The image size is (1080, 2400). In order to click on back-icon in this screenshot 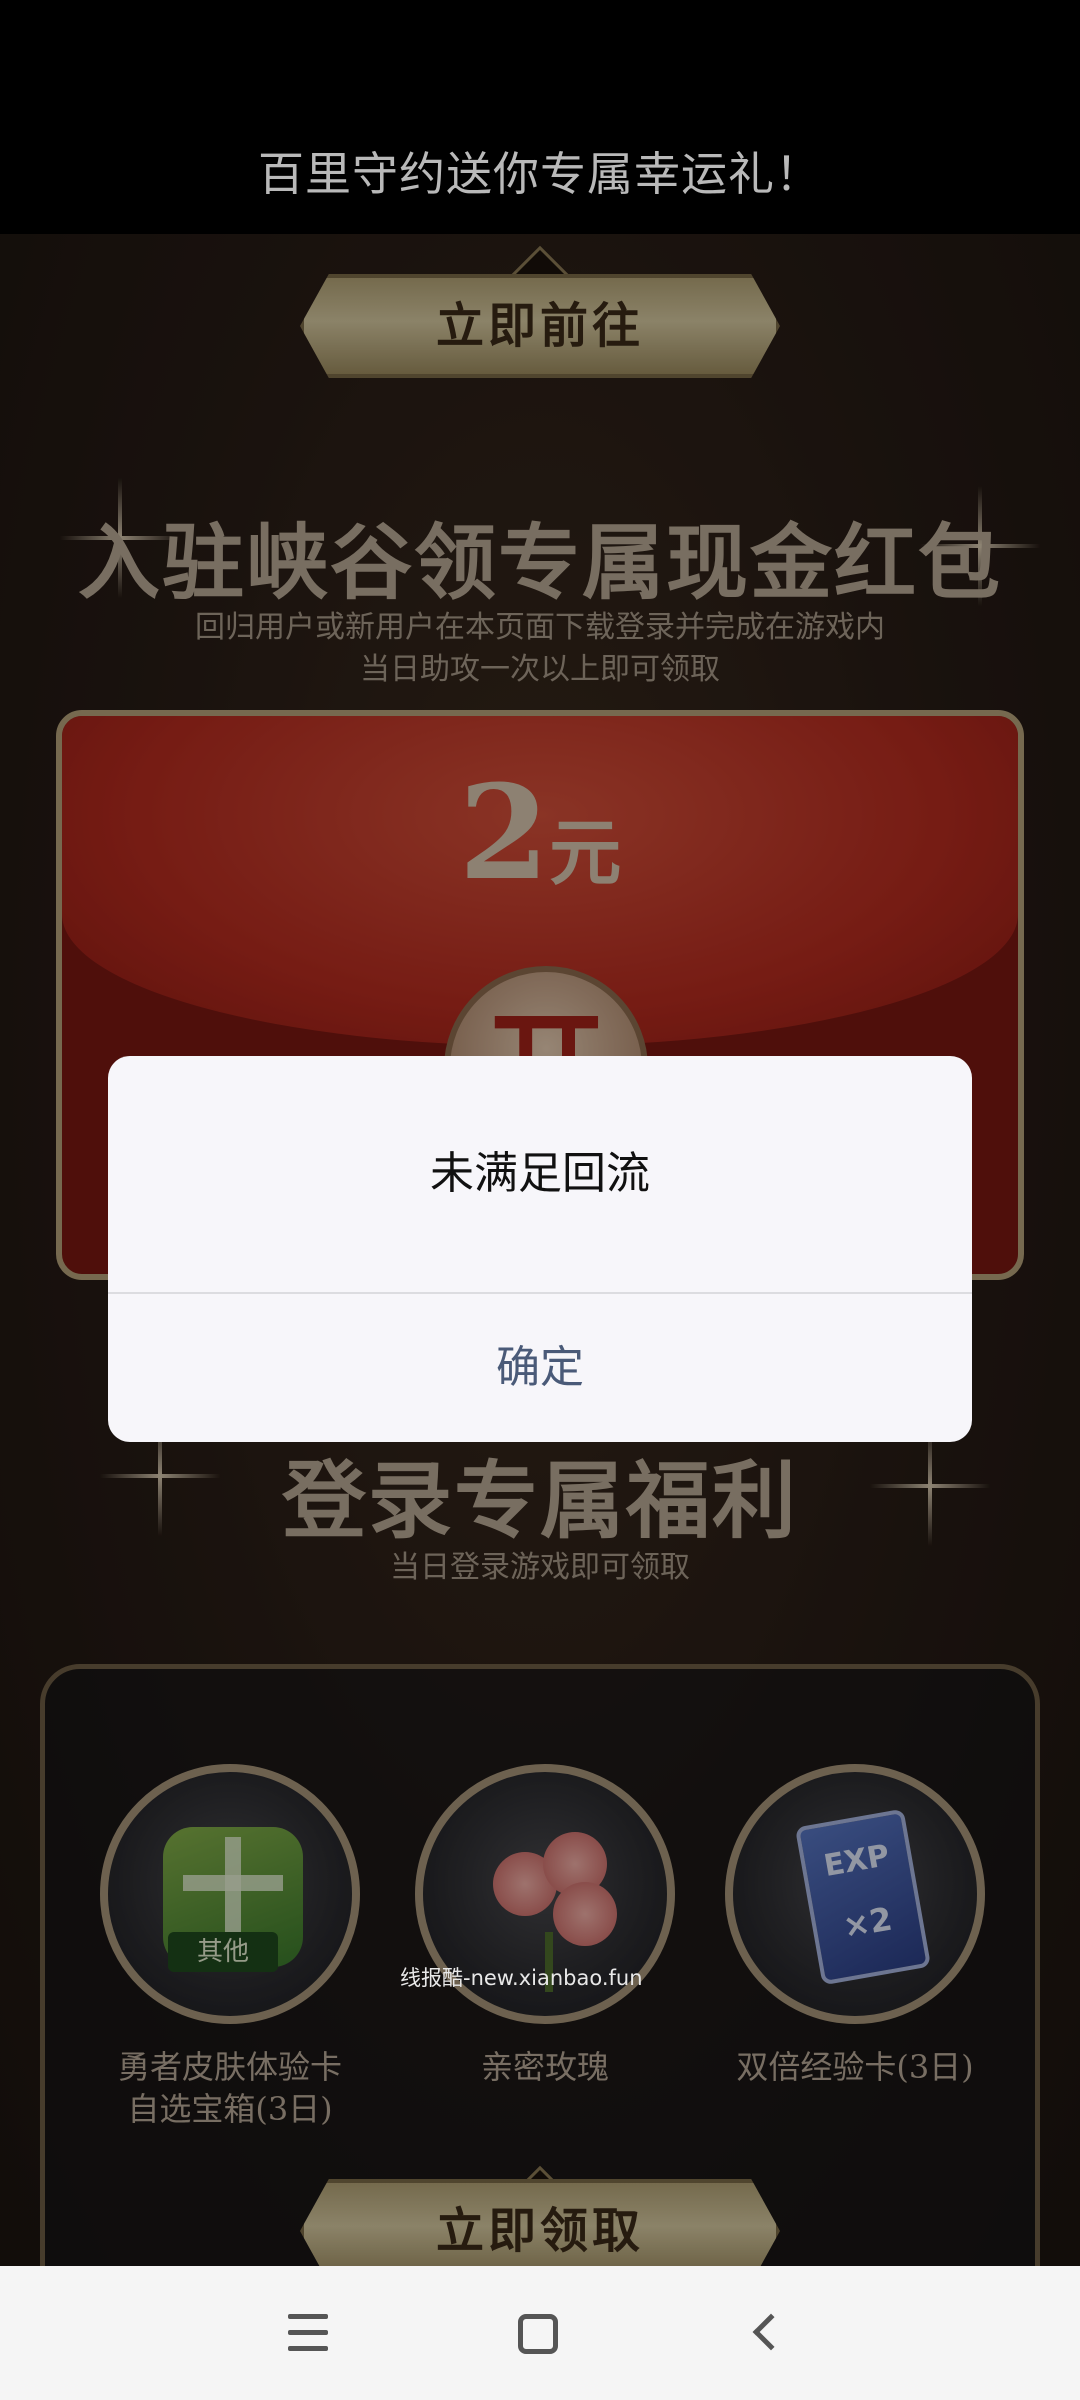, I will do `click(771, 2332)`.